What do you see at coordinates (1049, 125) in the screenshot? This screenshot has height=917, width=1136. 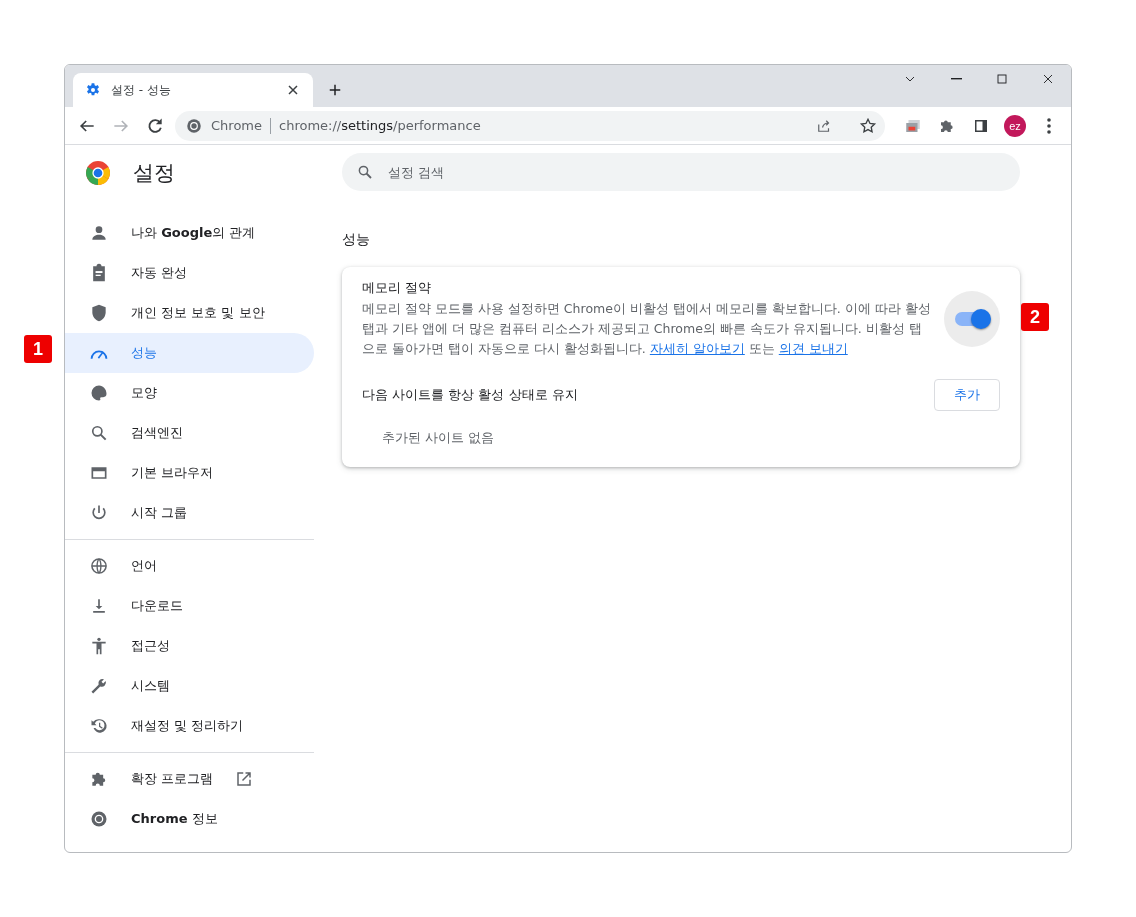 I see `more-vertical-icon` at bounding box center [1049, 125].